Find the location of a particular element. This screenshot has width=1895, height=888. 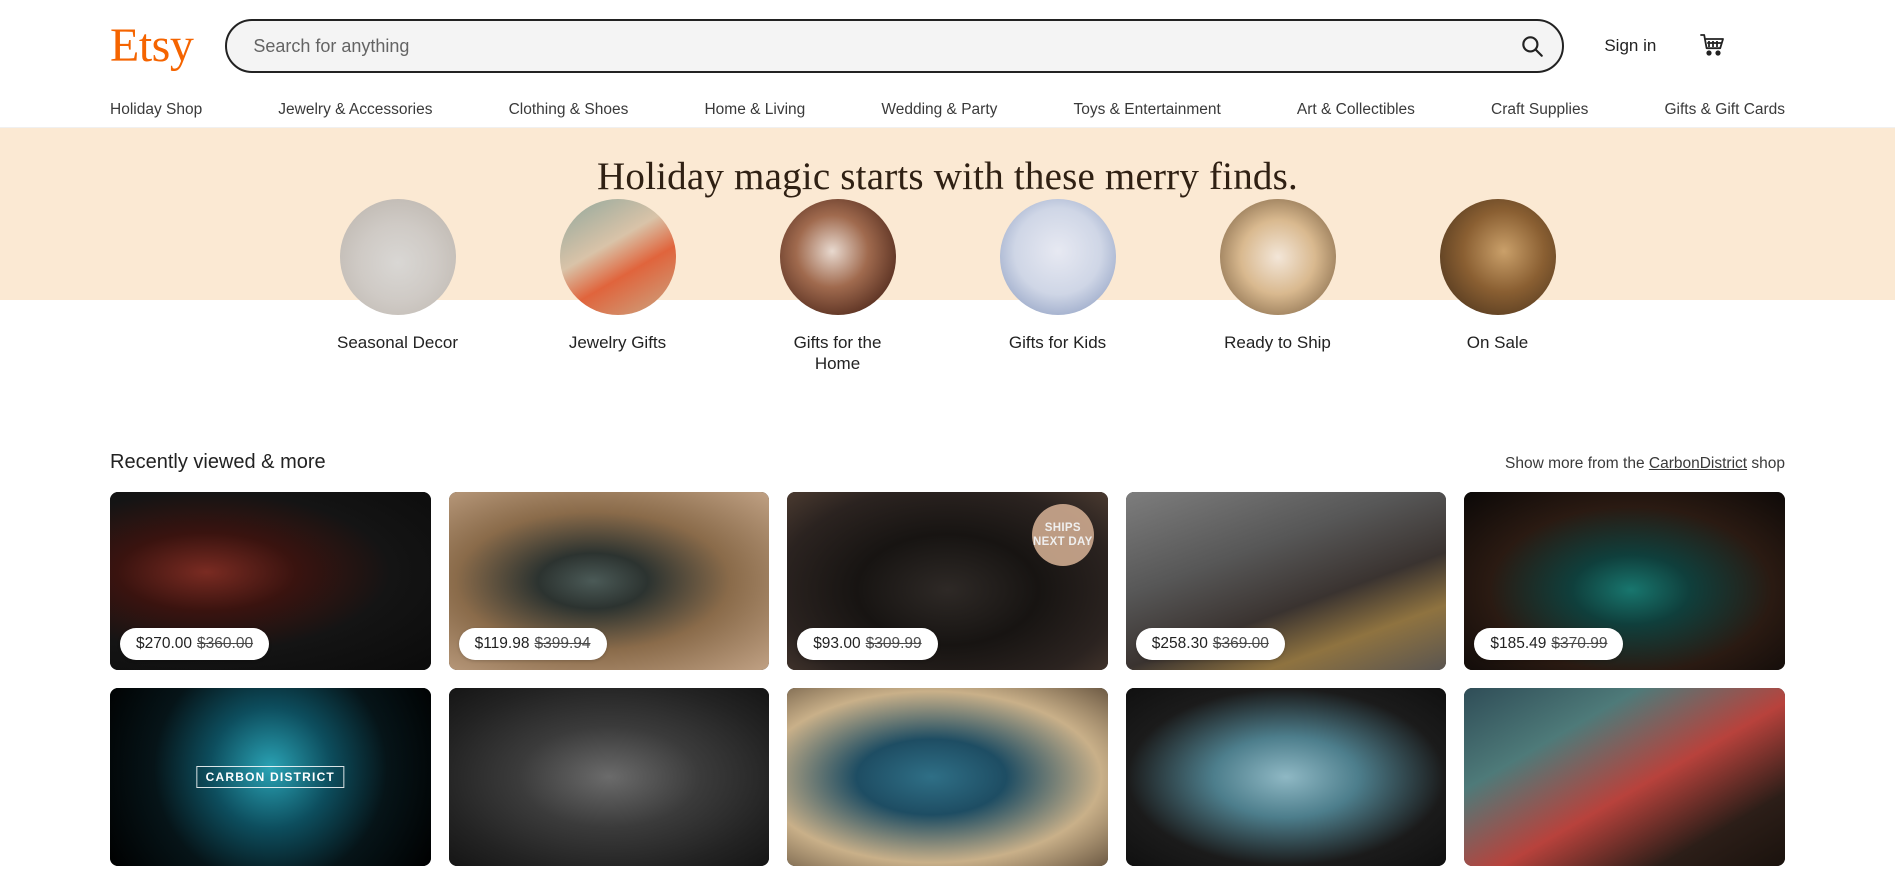

nav-item-craft-supplies: Craft Supplies is located at coordinates (1539, 110).